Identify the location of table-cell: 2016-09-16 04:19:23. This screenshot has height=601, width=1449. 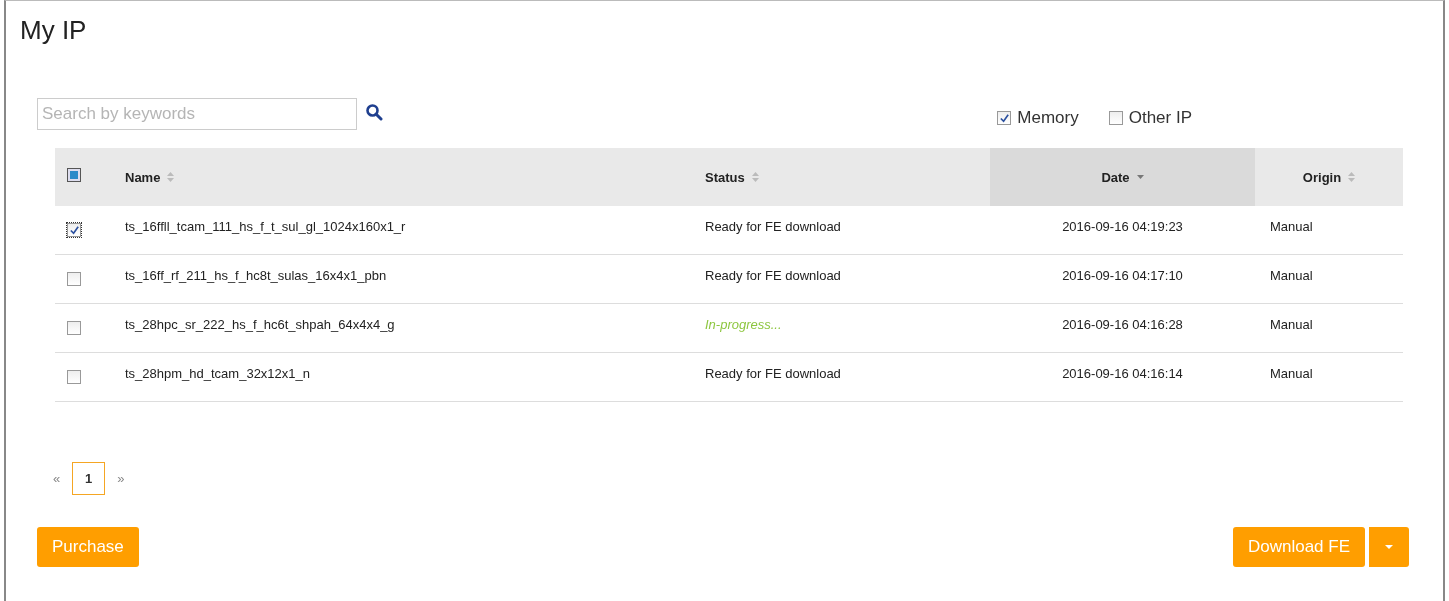
(1122, 226).